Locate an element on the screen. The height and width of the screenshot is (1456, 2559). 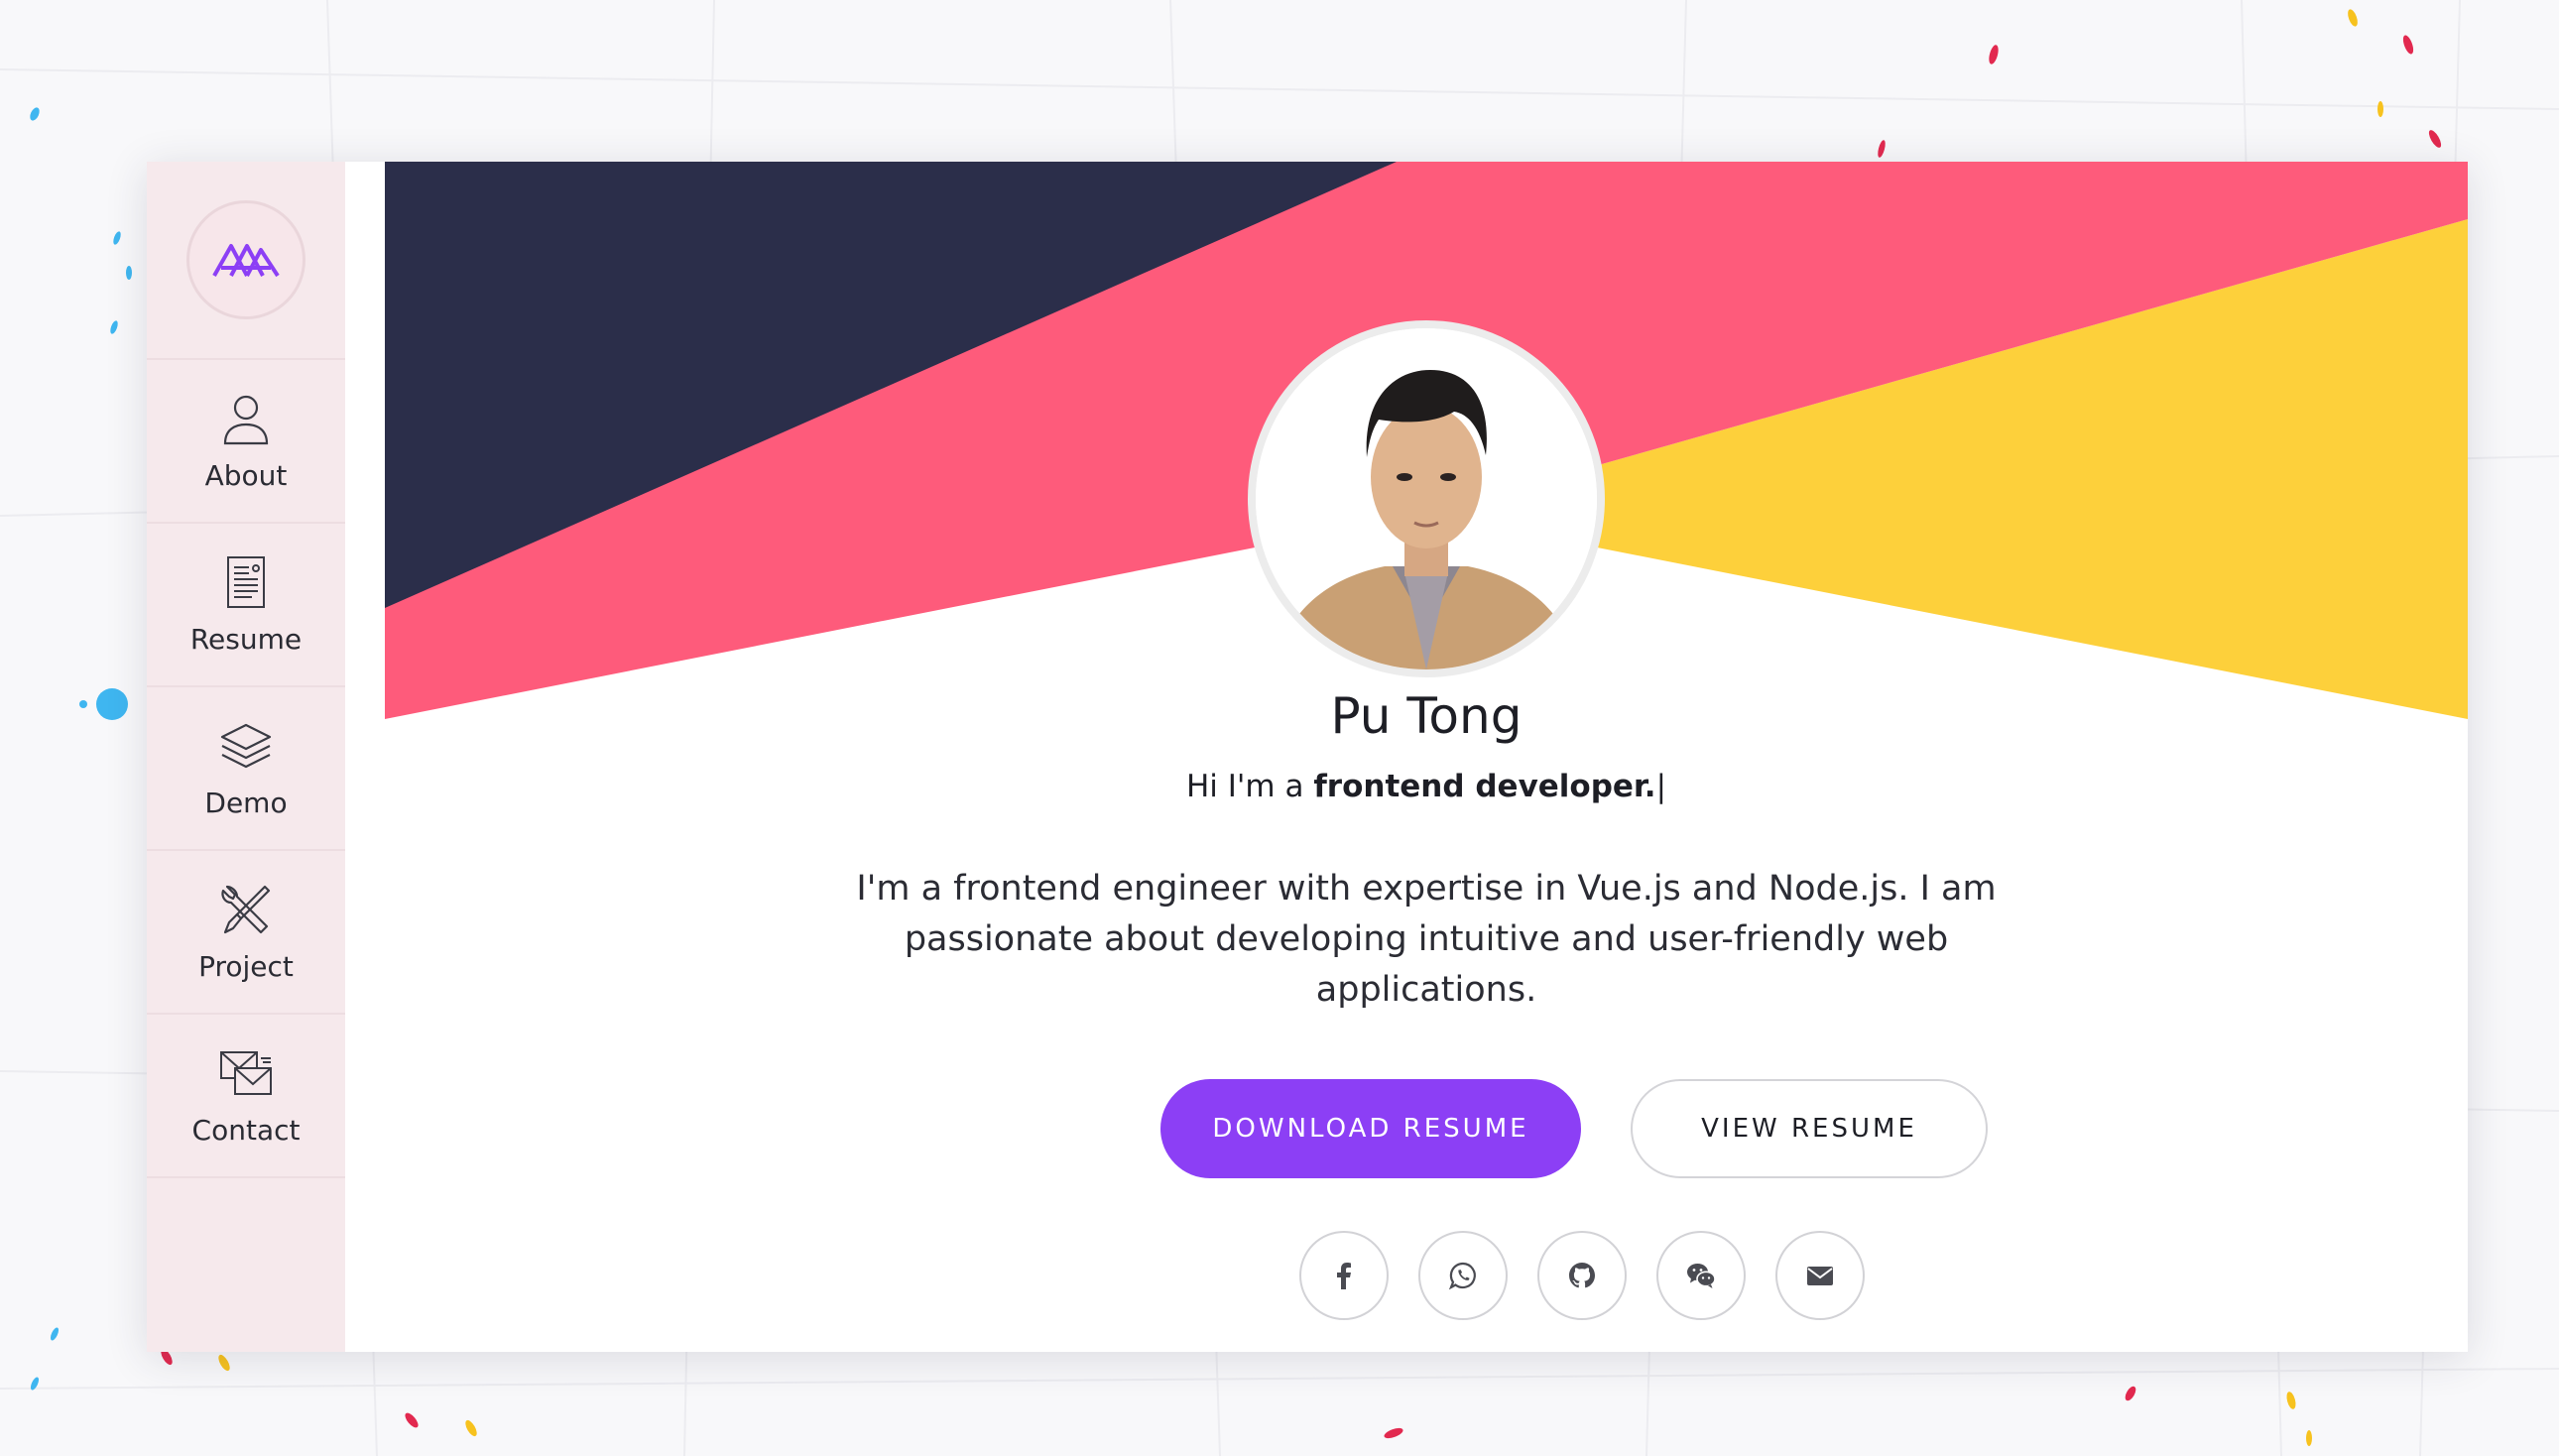
sidebar-item-resume: Resume is located at coordinates (246, 605).